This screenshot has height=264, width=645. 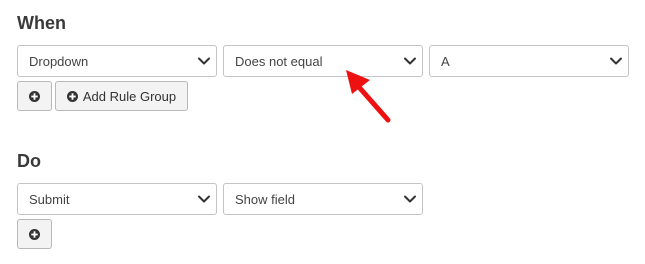 I want to click on do-title: Do, so click(x=29, y=161).